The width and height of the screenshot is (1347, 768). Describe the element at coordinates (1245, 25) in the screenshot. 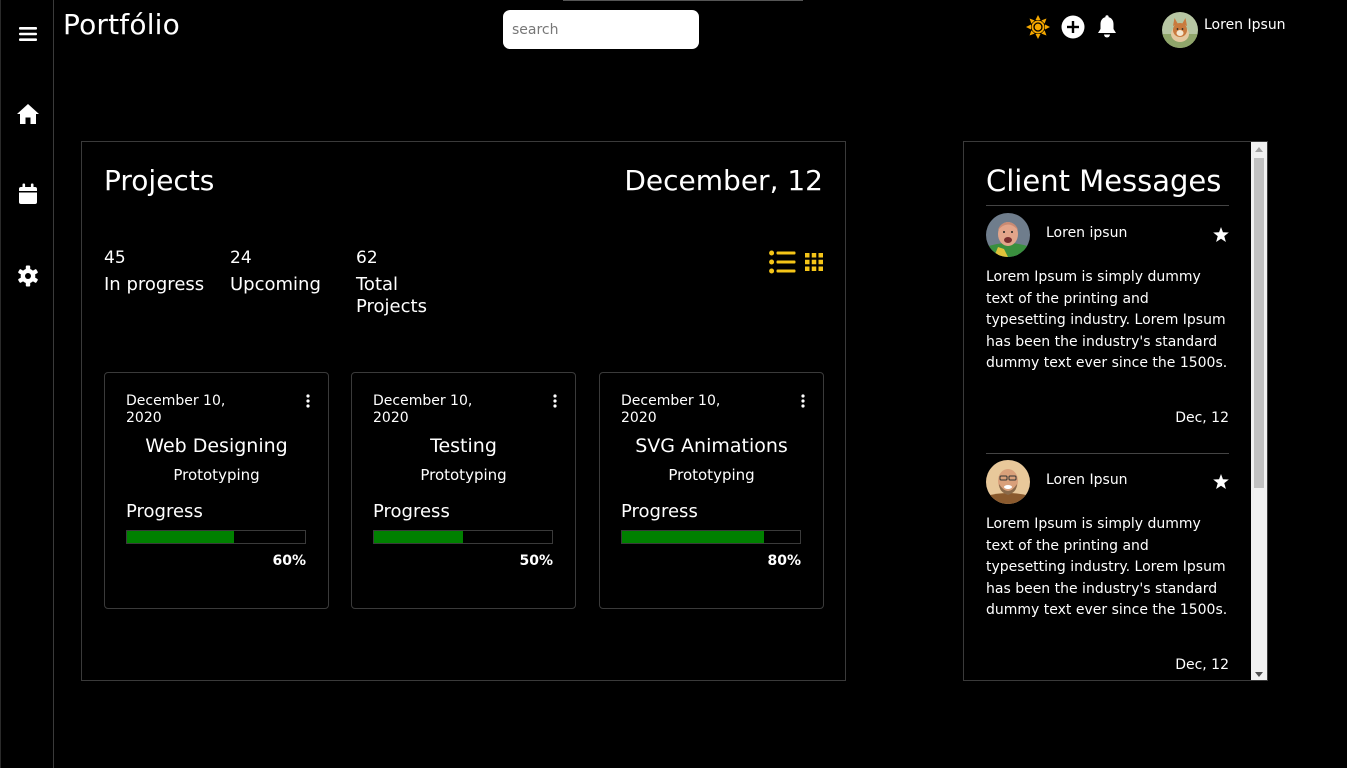

I see `user-name: Loren Ipsun` at that location.